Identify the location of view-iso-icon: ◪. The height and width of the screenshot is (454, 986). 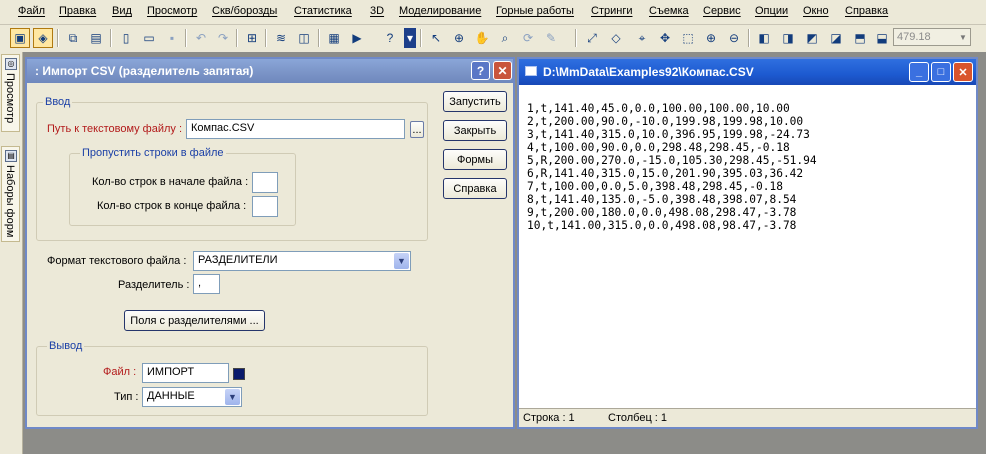
(836, 38).